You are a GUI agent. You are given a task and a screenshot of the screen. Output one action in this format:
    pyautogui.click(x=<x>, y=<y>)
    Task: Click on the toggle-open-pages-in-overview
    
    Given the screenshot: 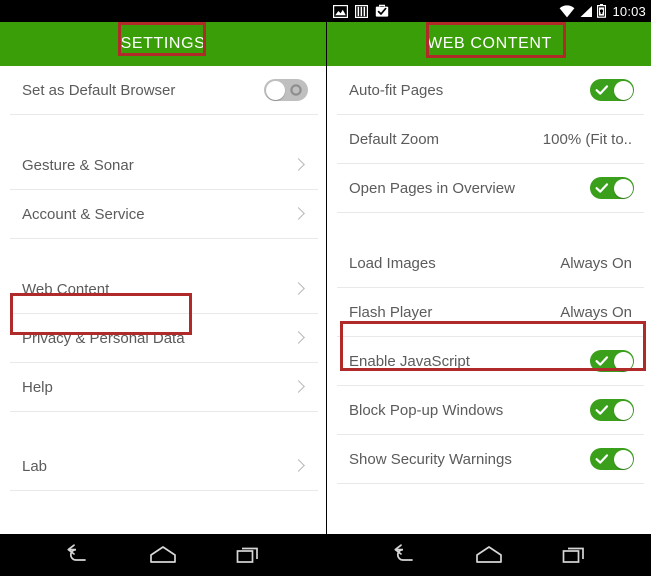 What is the action you would take?
    pyautogui.click(x=612, y=188)
    